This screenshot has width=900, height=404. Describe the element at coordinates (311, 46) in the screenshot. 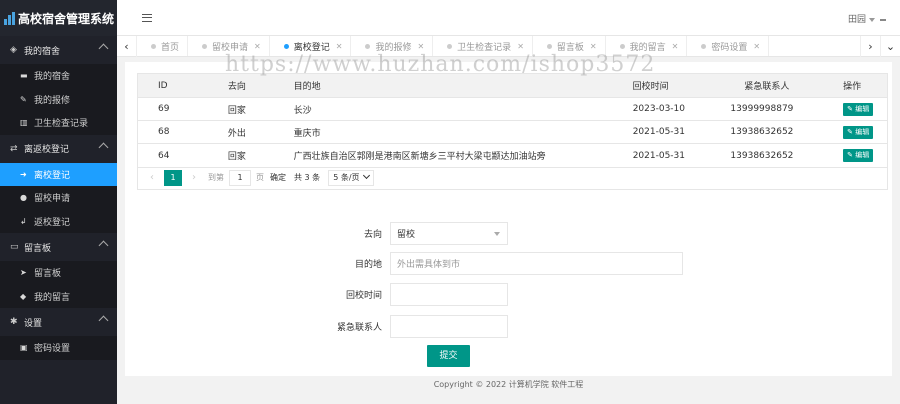

I see `tab-leave: 离校登记 ✕` at that location.